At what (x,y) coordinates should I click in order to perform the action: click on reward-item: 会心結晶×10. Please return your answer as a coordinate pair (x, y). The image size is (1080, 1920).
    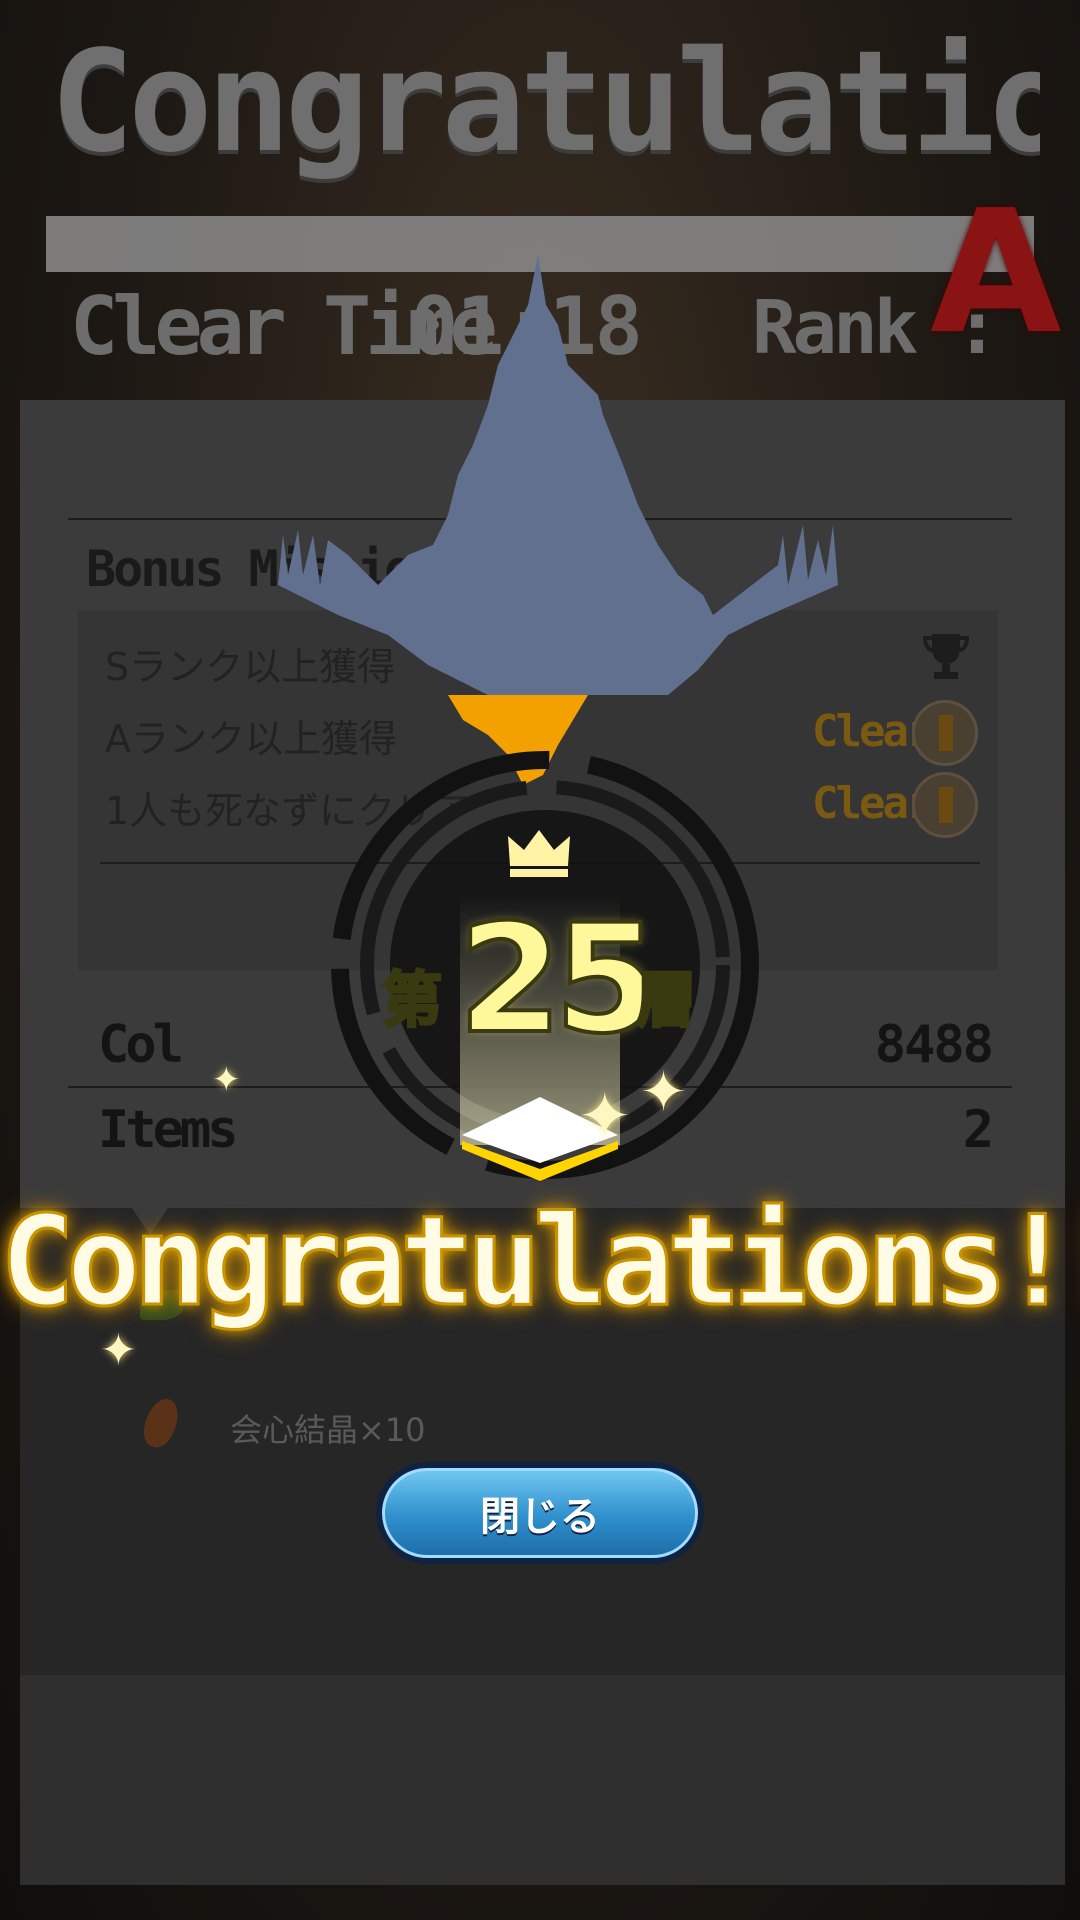
    Looking at the image, I should click on (328, 1430).